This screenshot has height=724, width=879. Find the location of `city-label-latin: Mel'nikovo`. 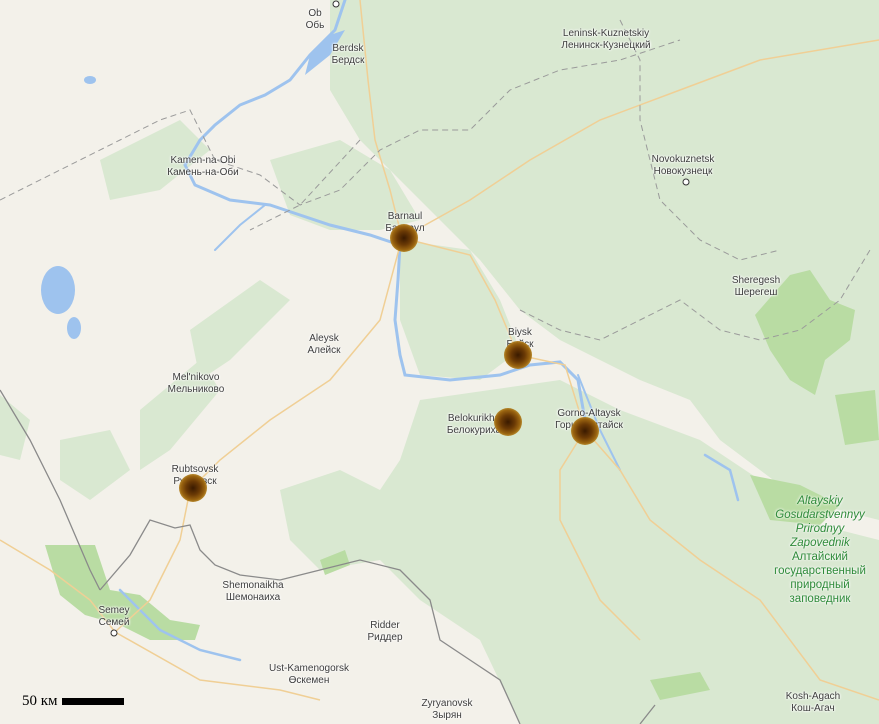

city-label-latin: Mel'nikovo is located at coordinates (196, 377).